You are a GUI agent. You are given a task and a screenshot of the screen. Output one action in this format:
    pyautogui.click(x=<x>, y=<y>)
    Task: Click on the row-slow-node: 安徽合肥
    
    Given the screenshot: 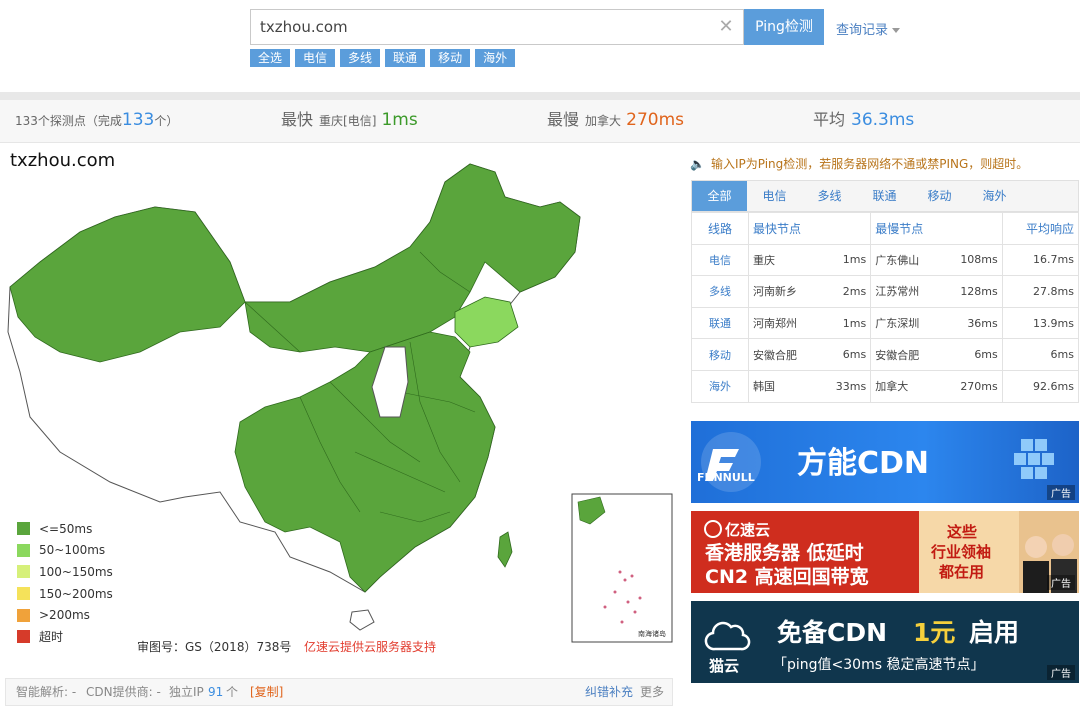 What is the action you would take?
    pyautogui.click(x=905, y=354)
    